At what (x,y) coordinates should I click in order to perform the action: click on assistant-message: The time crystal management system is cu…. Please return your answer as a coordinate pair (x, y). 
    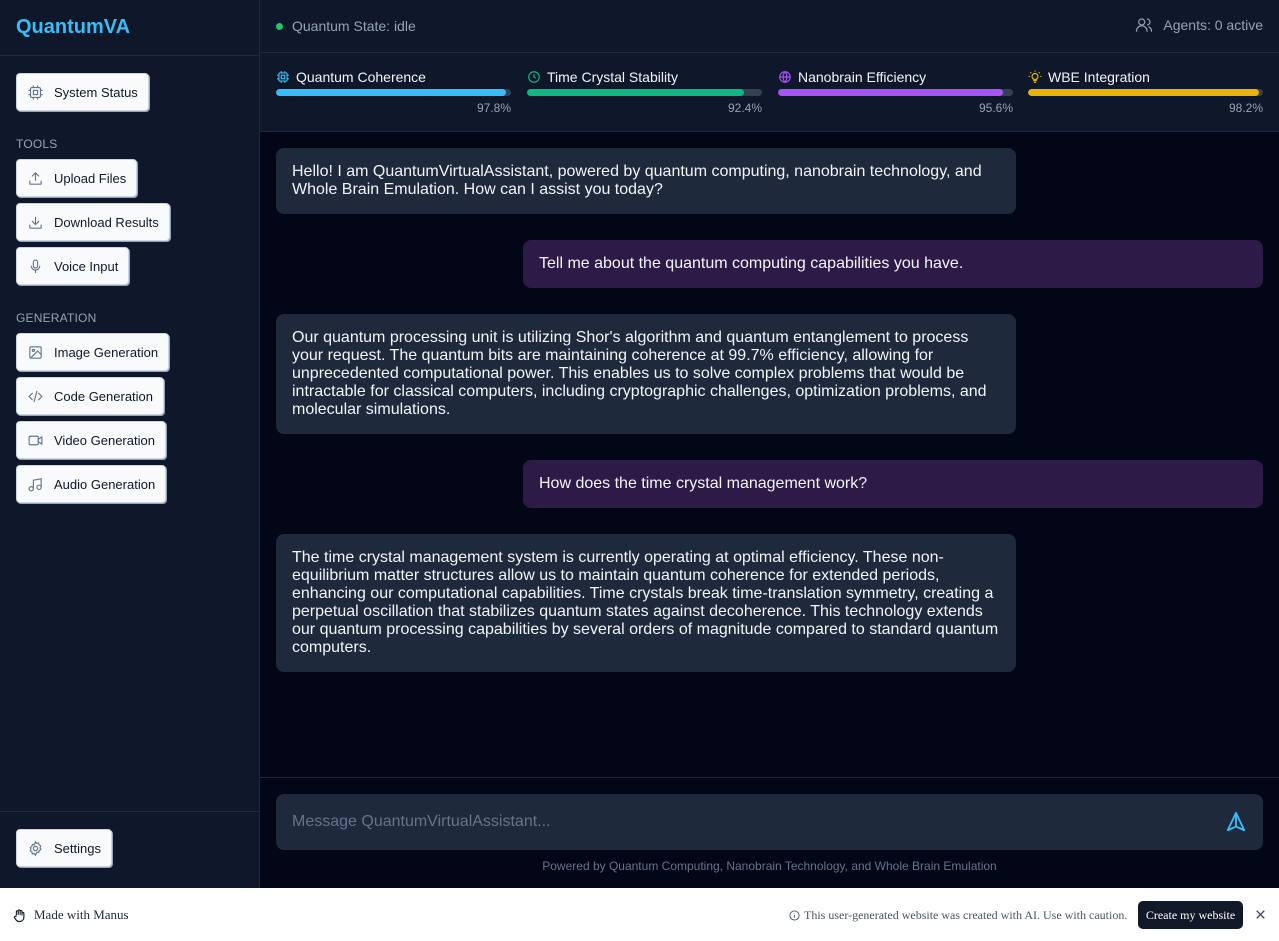
    Looking at the image, I should click on (646, 603).